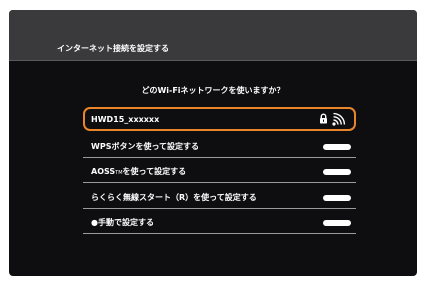 The width and height of the screenshot is (426, 285). Describe the element at coordinates (145, 146) in the screenshot. I see `option-label: WPSボタンを使って設定する` at that location.